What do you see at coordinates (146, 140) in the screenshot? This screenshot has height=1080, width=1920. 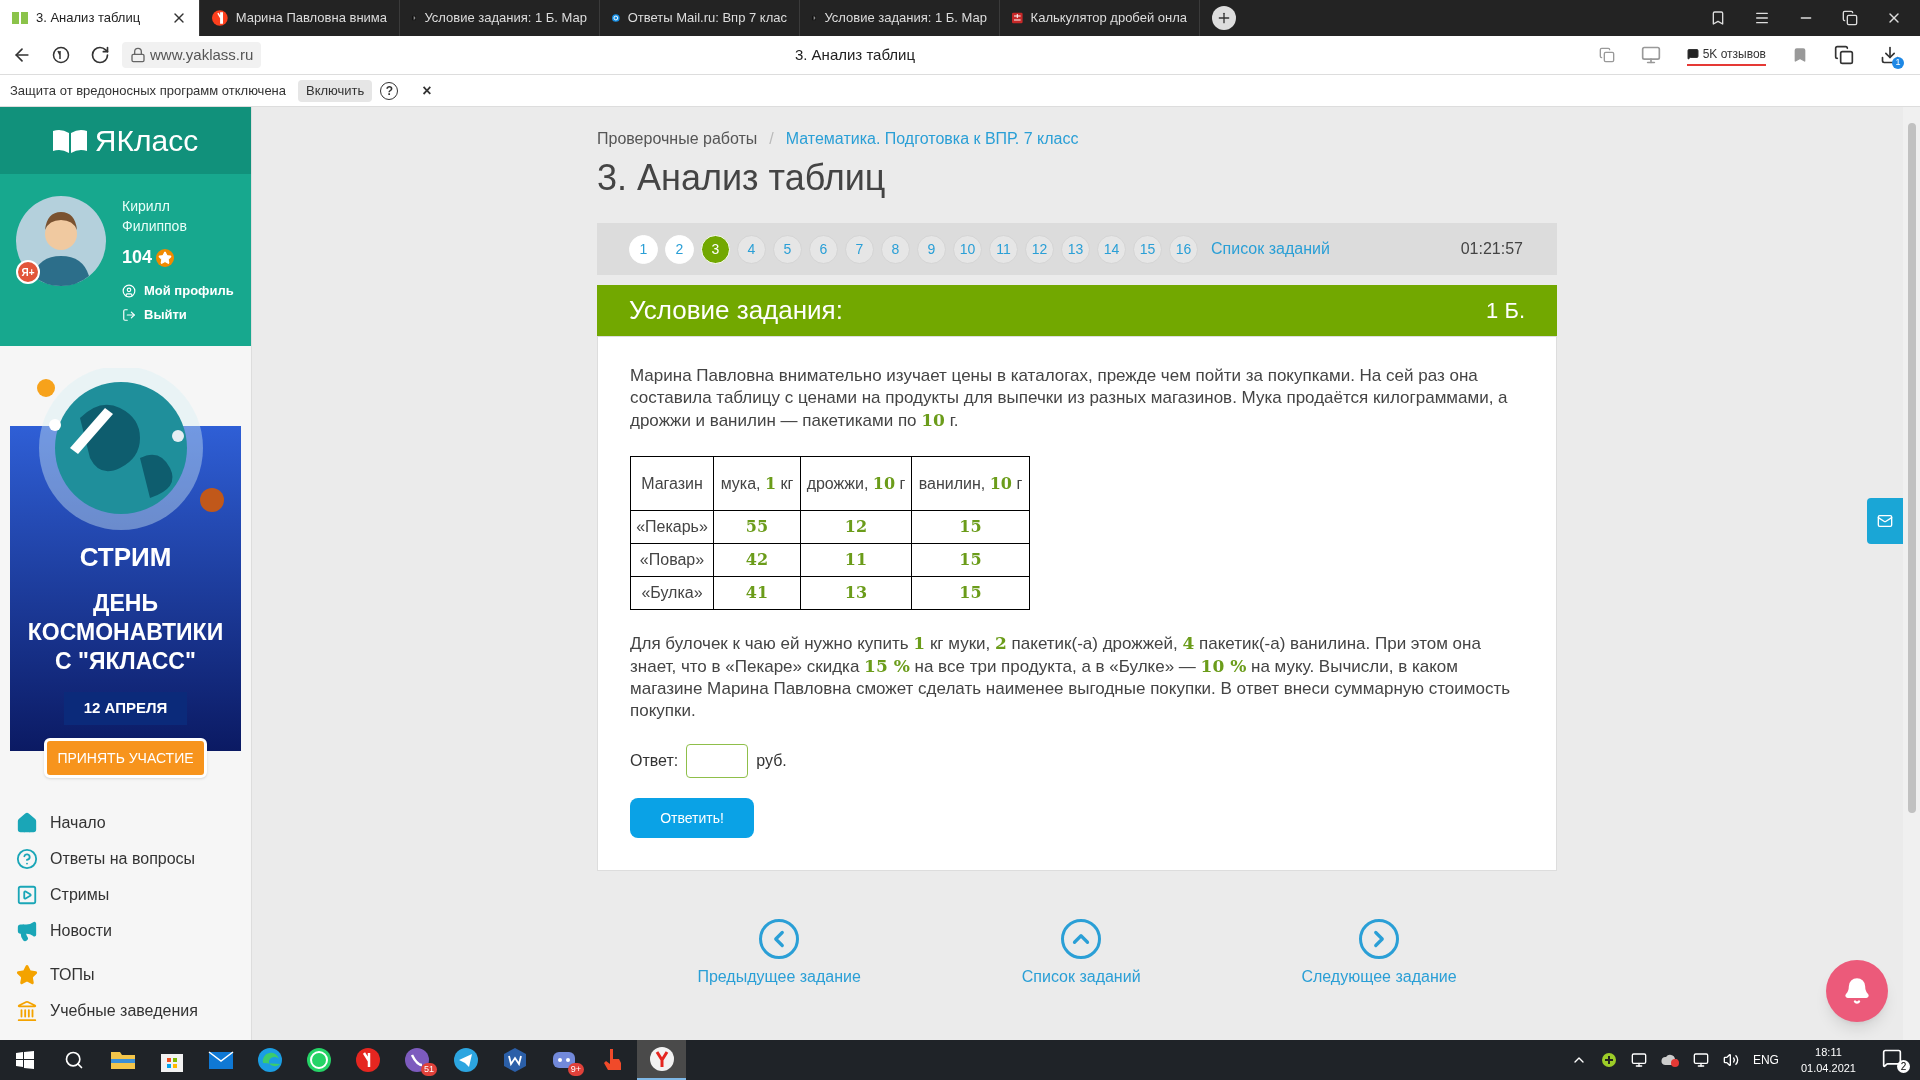 I see `logo-text: ЯКласс` at bounding box center [146, 140].